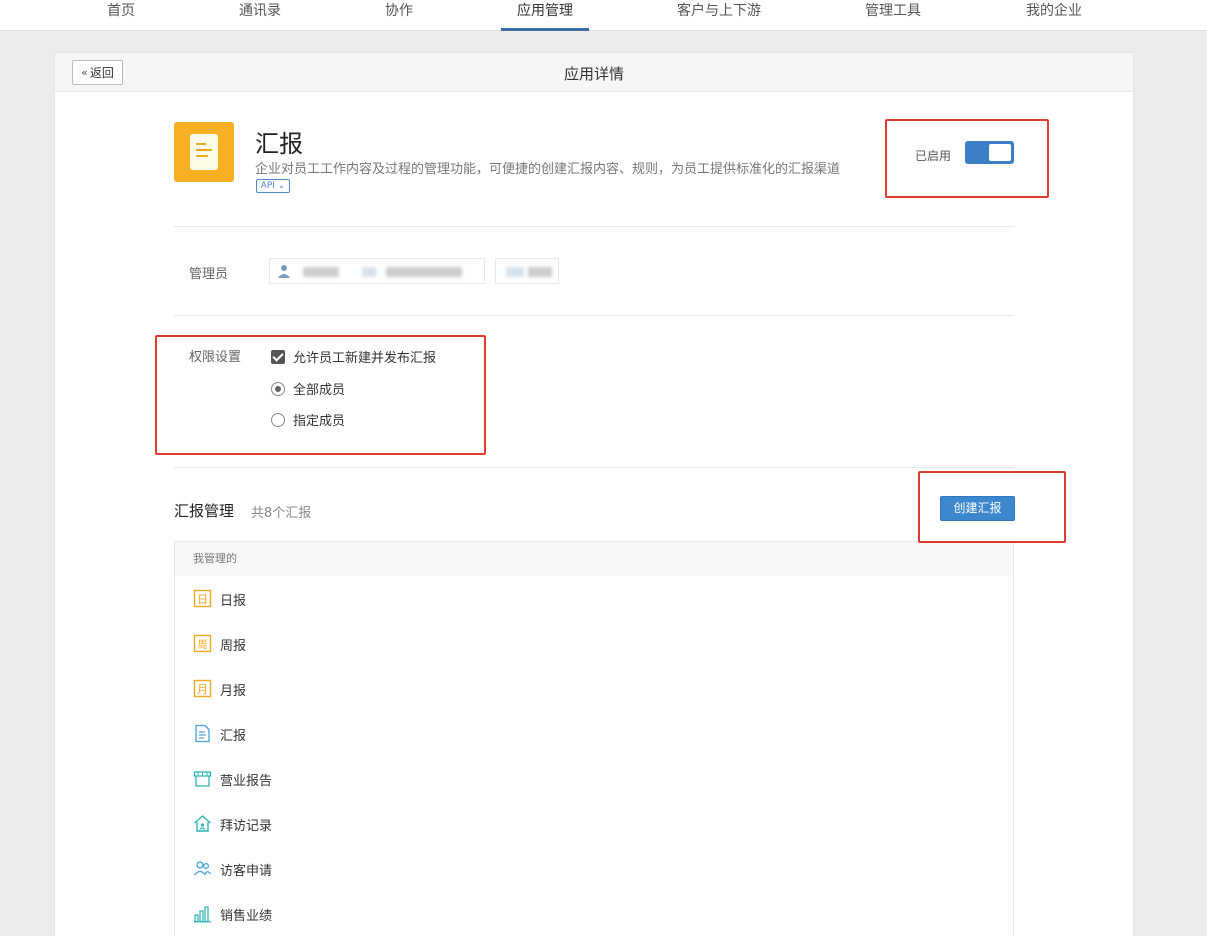 The image size is (1207, 936). What do you see at coordinates (594, 643) in the screenshot?
I see `list-item-weekly: 周 周报` at bounding box center [594, 643].